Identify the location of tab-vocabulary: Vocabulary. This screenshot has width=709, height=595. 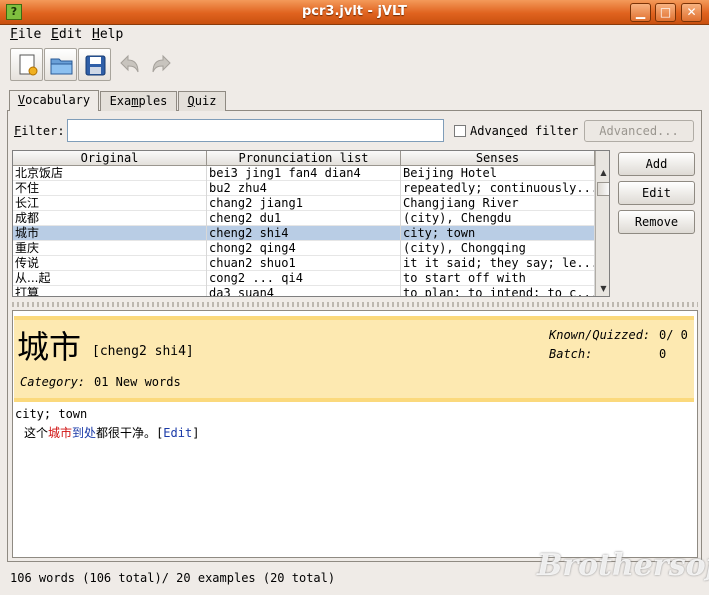
(54, 100).